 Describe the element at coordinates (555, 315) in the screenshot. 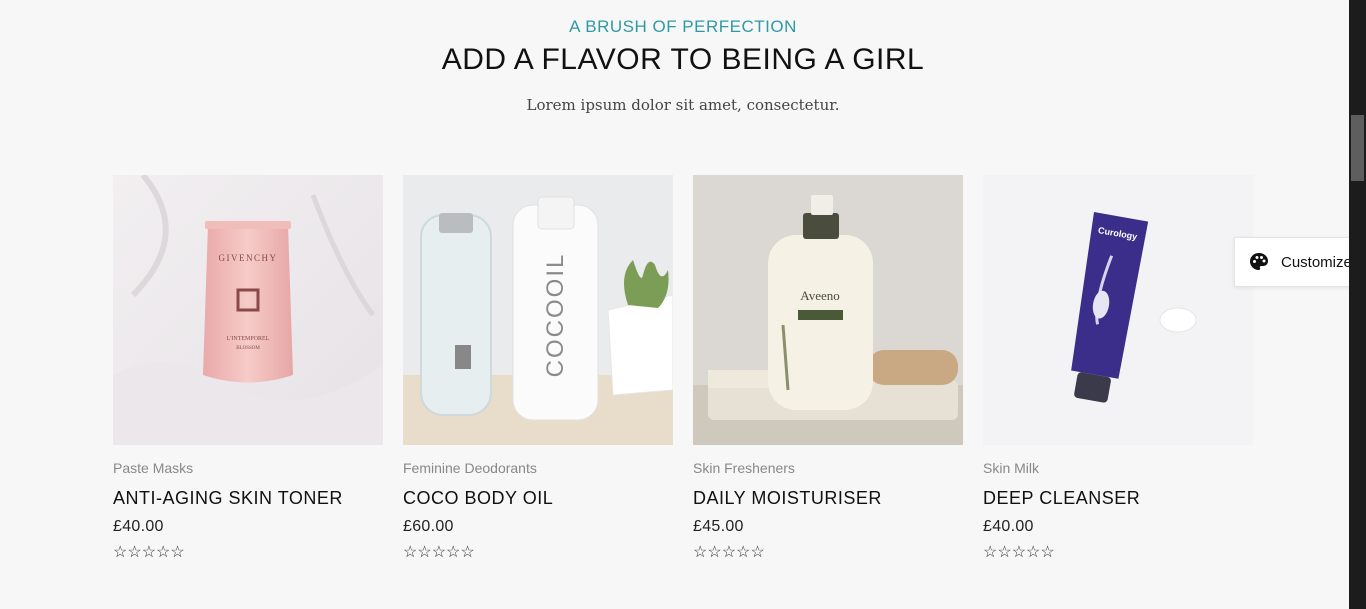

I see `product-image-brand: COCOOIL` at that location.